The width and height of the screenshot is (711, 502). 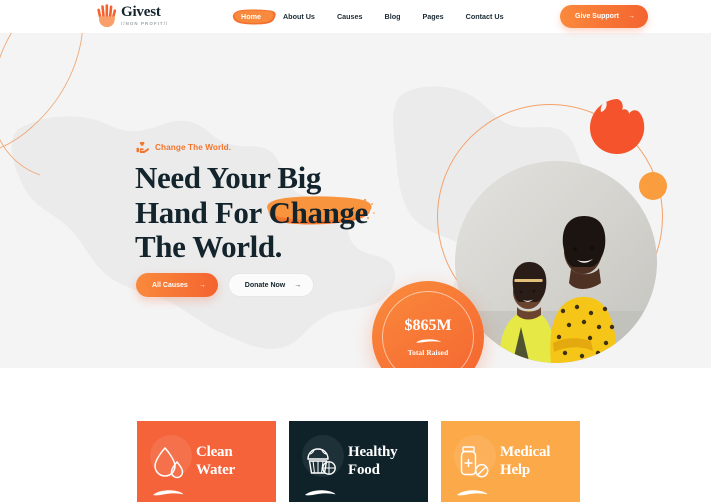 I want to click on nav-label-about-us: About Us, so click(x=298, y=16).